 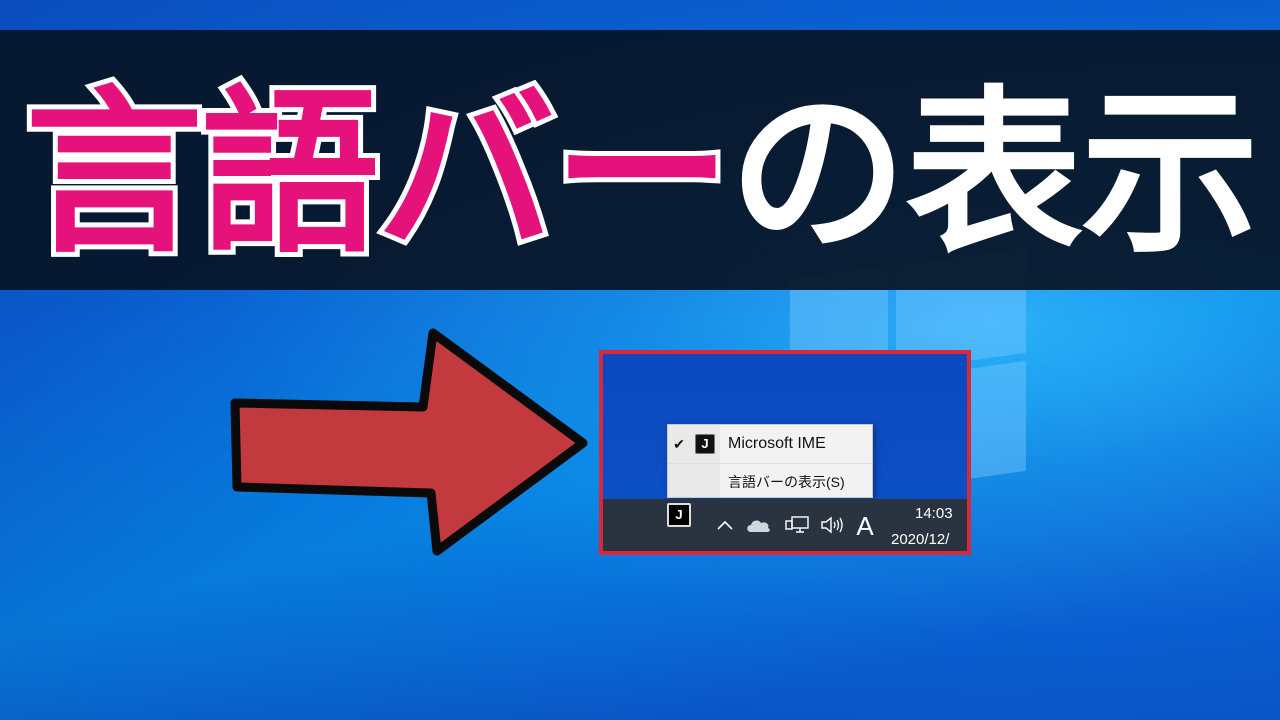 What do you see at coordinates (725, 525) in the screenshot?
I see `show-hidden-icons-caret-icon` at bounding box center [725, 525].